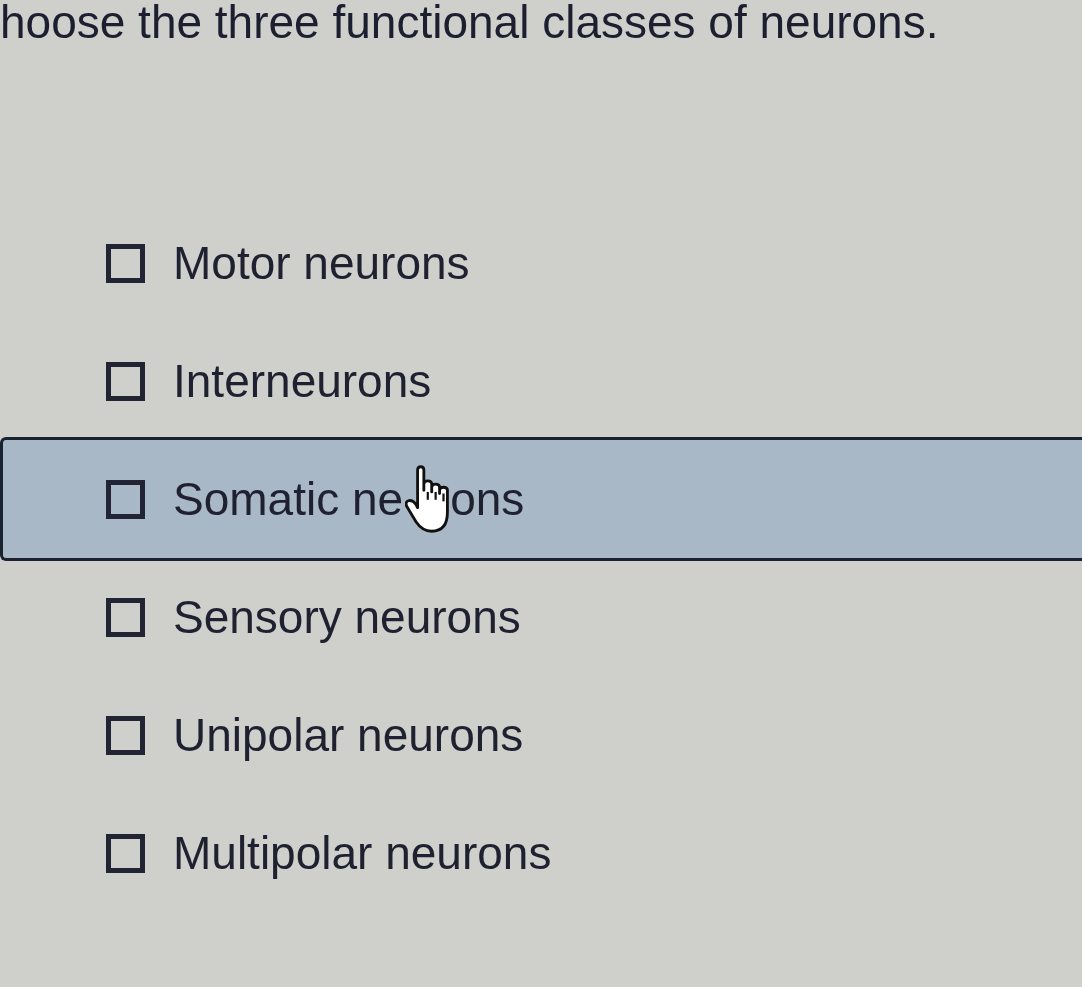  I want to click on question-text: hoose the three functional classes of neurons., so click(469, 24).